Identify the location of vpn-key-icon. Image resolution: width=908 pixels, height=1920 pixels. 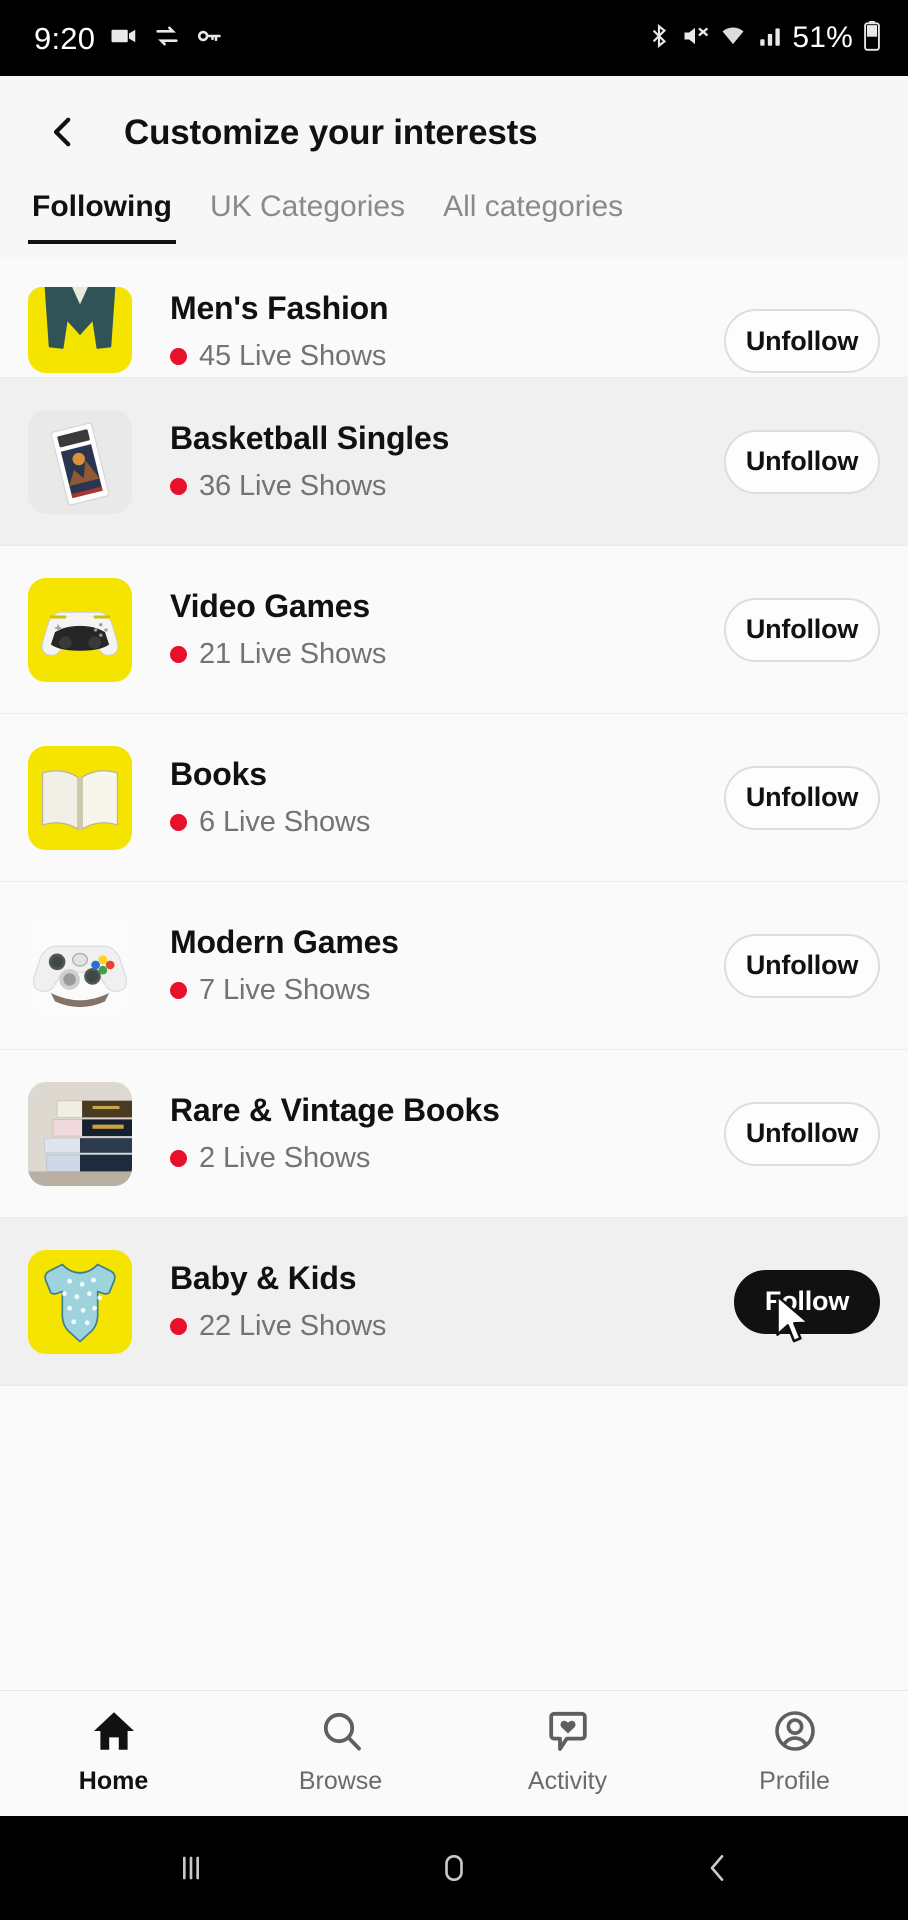
(209, 38).